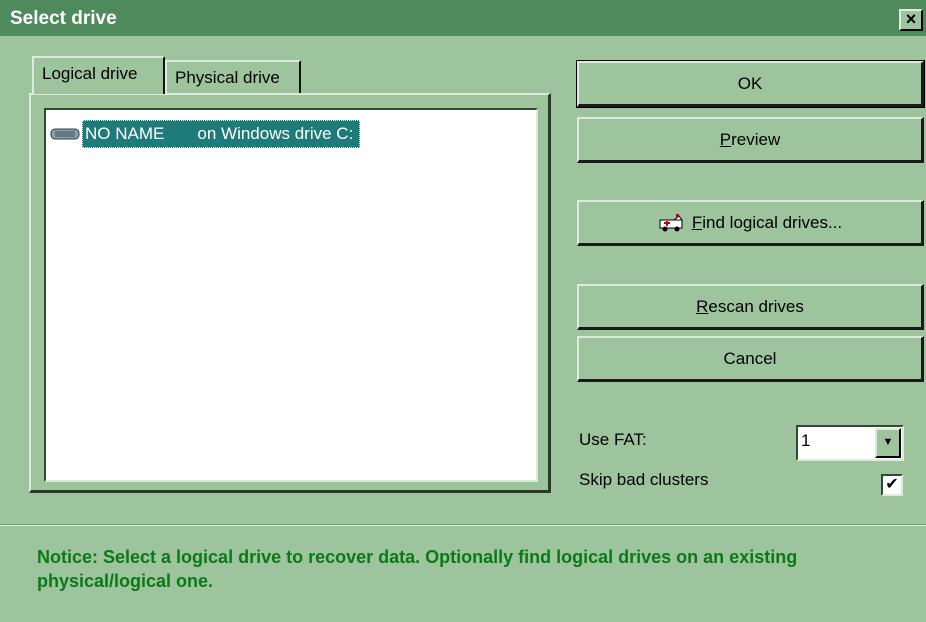 Image resolution: width=926 pixels, height=622 pixels. I want to click on skip-bad-clusters-checkbox: ✔, so click(892, 485).